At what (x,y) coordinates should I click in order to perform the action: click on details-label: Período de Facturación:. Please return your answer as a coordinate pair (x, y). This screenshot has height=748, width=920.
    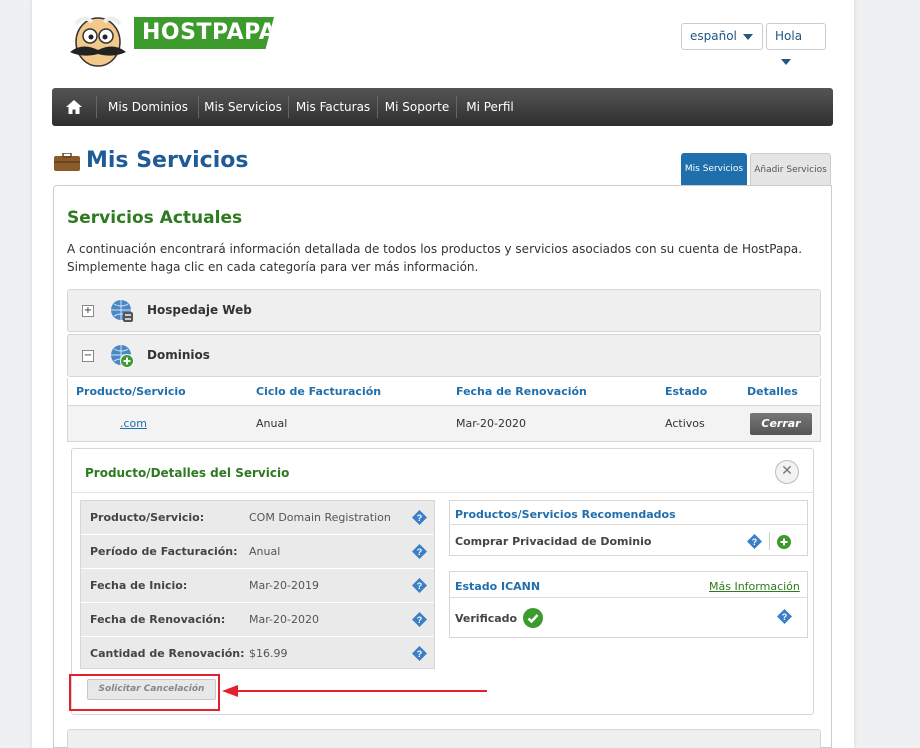
    Looking at the image, I should click on (164, 551).